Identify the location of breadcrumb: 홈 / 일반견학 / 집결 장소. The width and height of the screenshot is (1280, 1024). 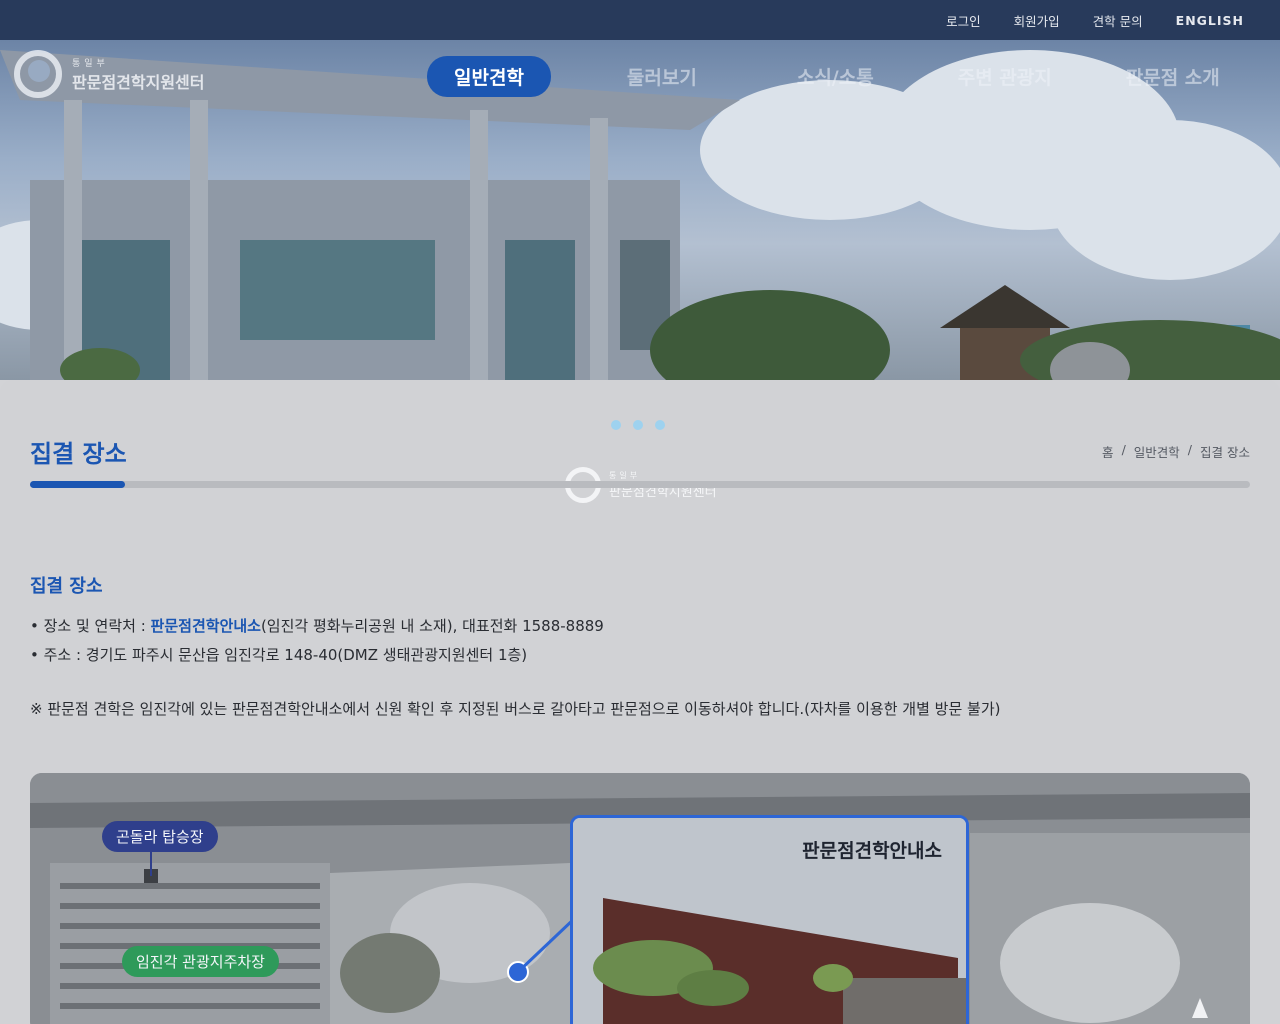
(1176, 451).